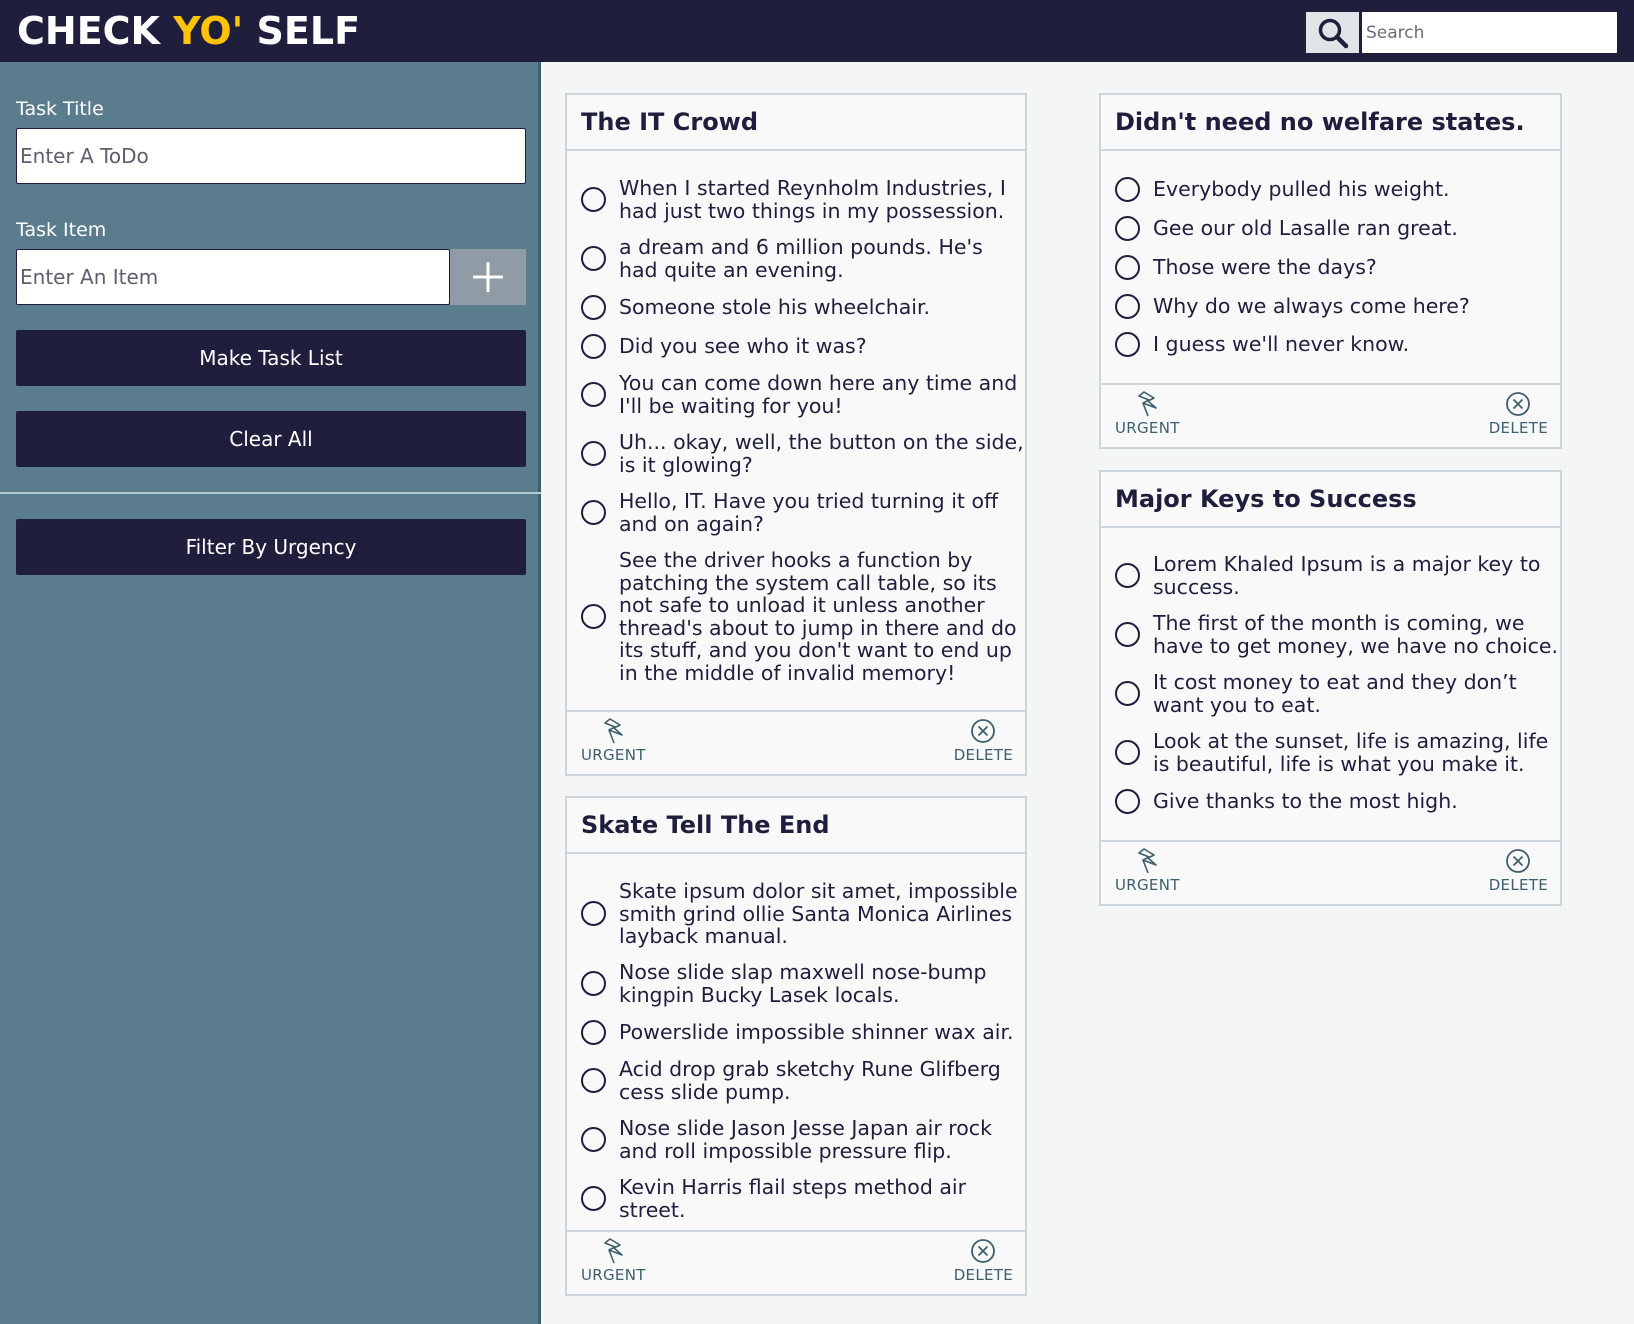 This screenshot has height=1324, width=1634. Describe the element at coordinates (817, 31) in the screenshot. I see `app-header: CHECK YO' SELF` at that location.